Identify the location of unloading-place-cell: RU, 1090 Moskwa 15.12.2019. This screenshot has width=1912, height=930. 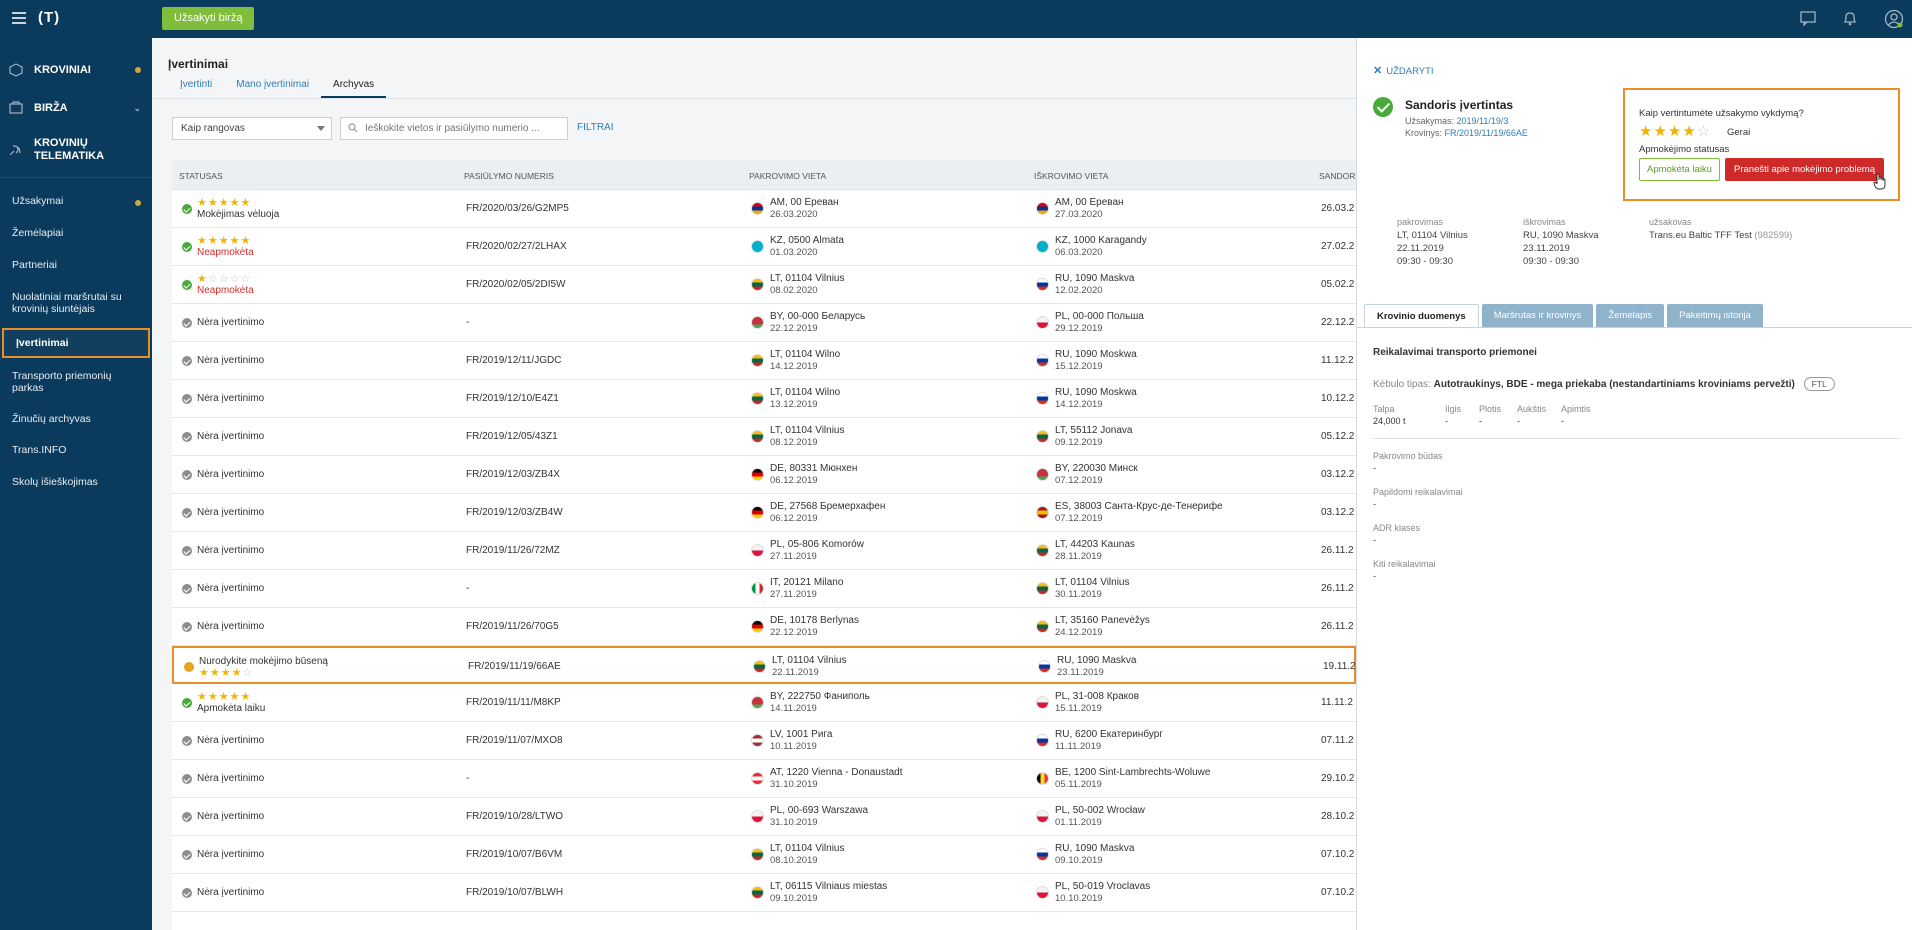
(1086, 361).